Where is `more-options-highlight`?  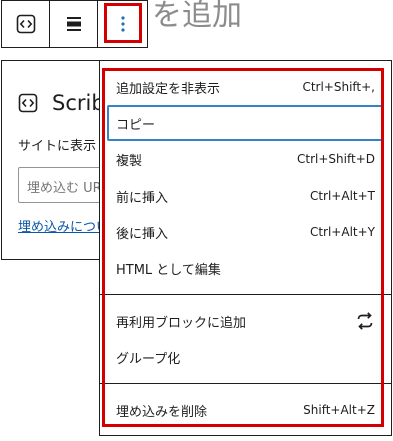
more-options-highlight is located at coordinates (123, 23).